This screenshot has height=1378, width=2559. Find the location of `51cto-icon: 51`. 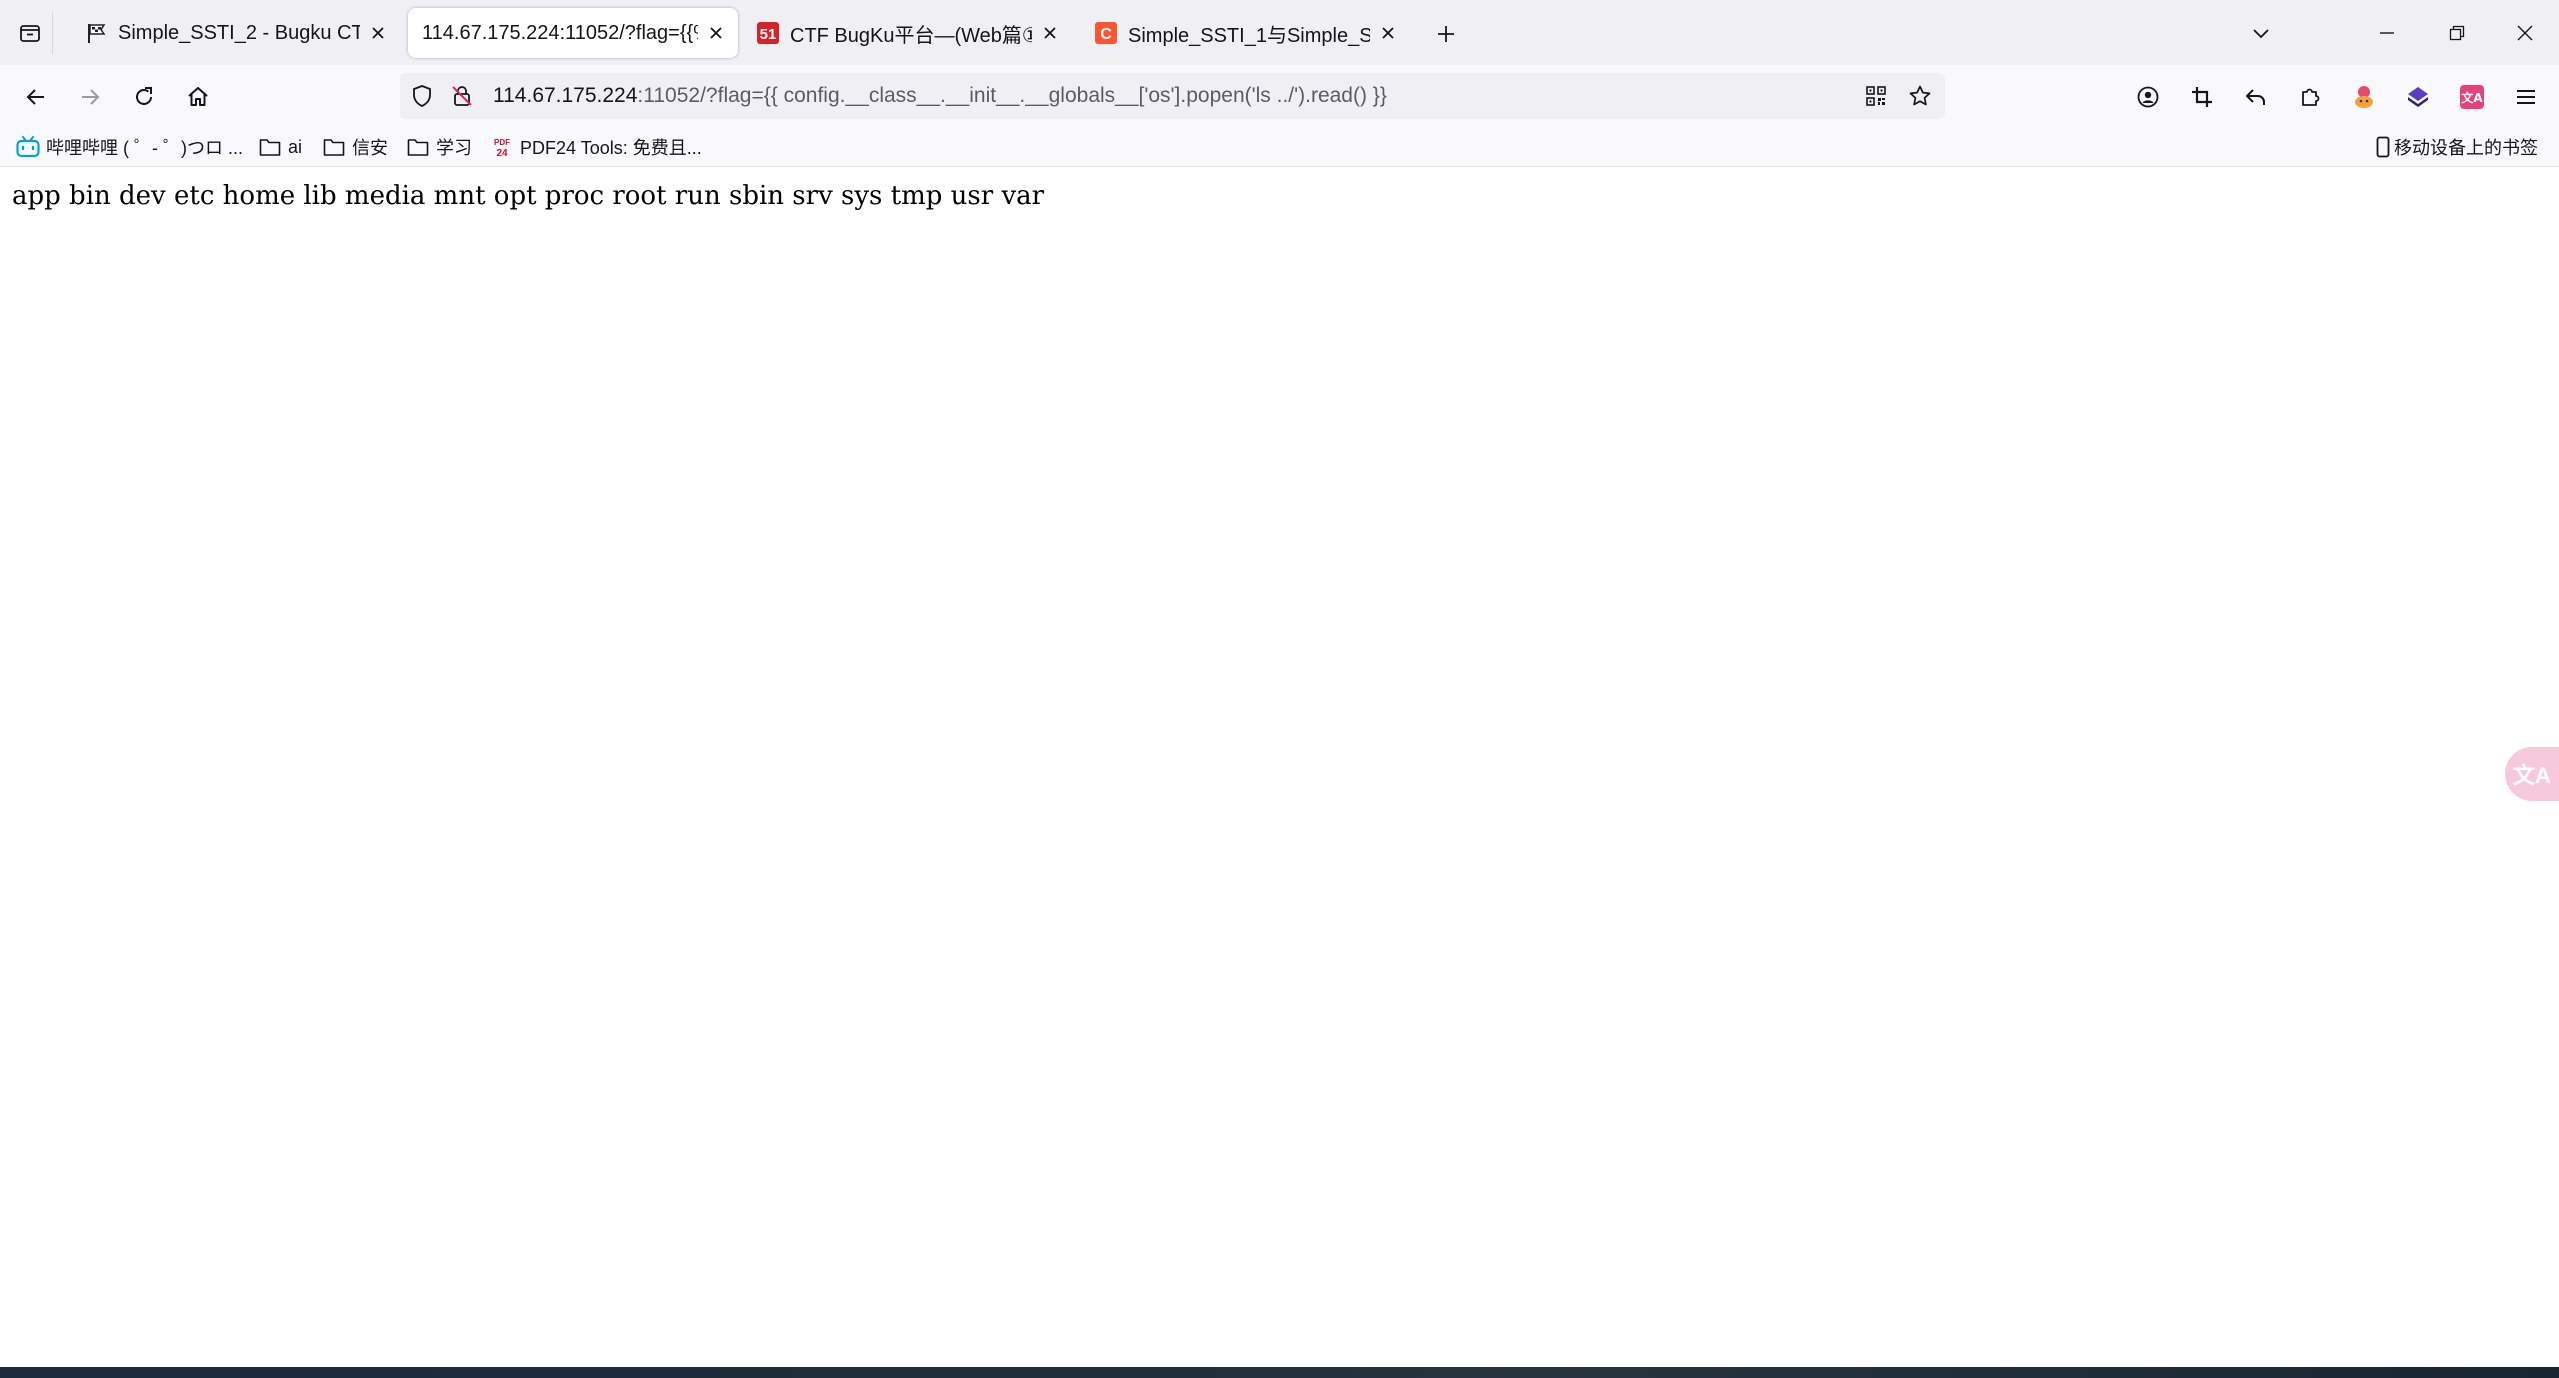

51cto-icon: 51 is located at coordinates (768, 33).